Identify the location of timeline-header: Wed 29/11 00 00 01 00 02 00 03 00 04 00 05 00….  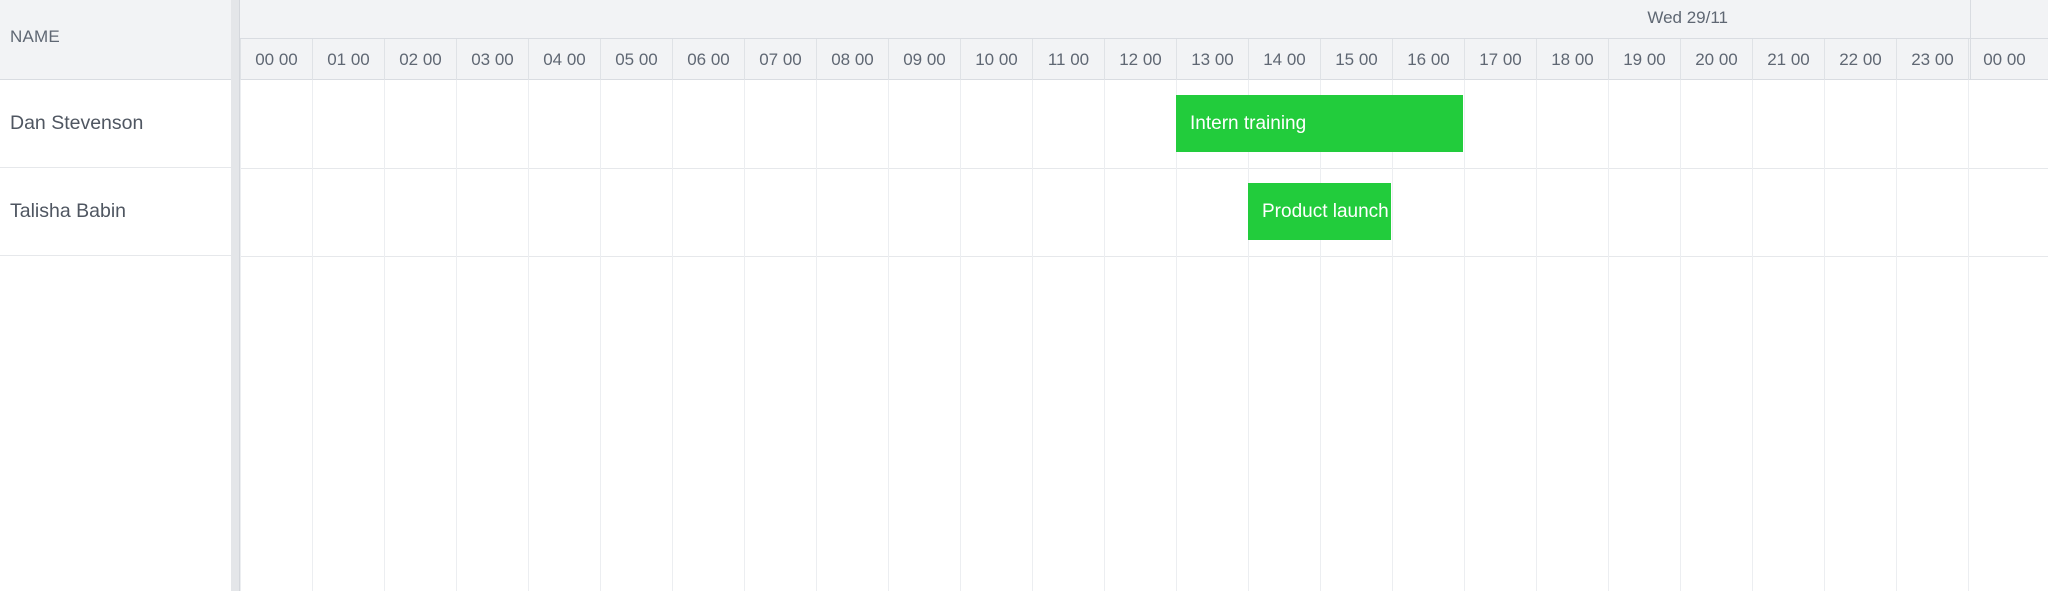
(1144, 40).